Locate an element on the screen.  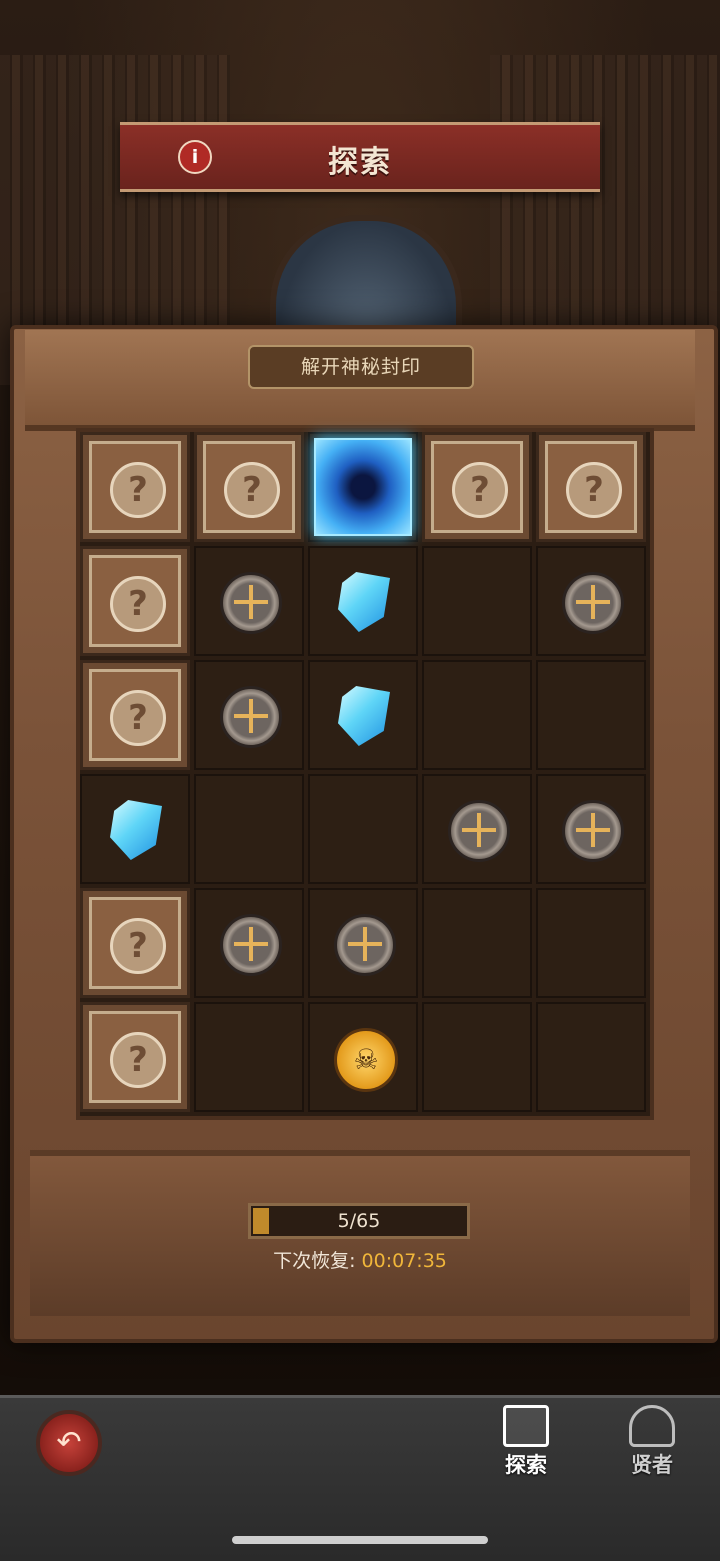
energy-progress-bar: 5/65 is located at coordinates (359, 1221).